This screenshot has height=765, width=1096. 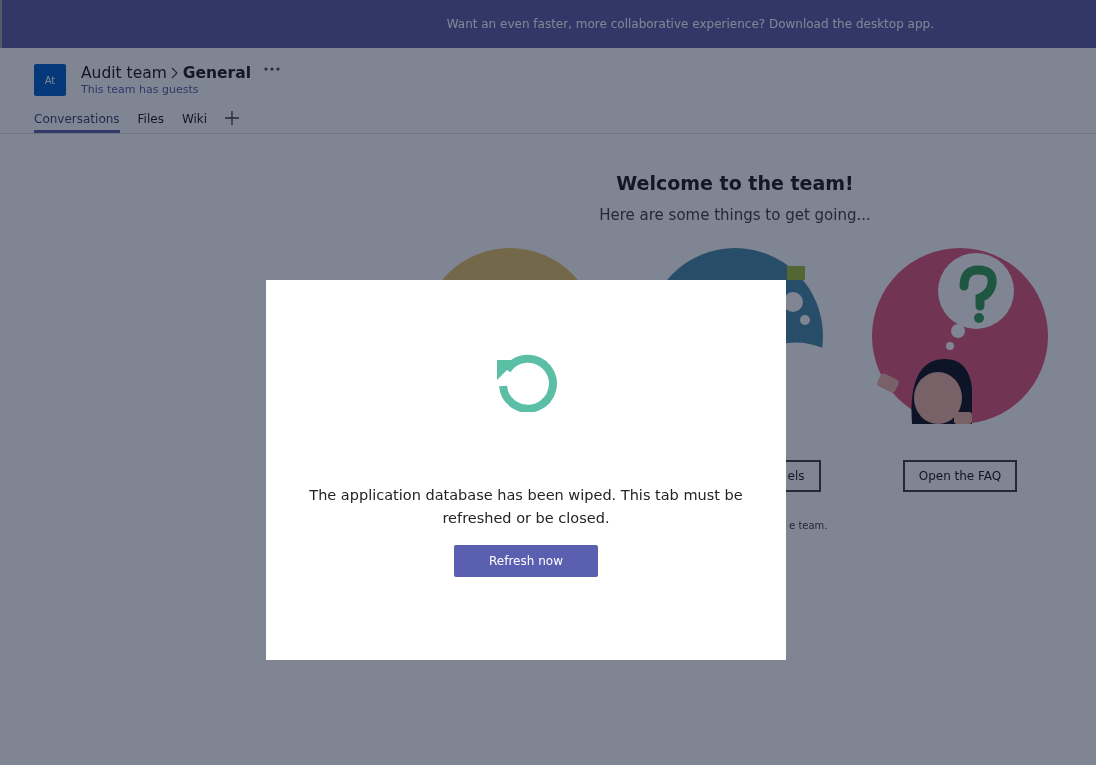 I want to click on refresh-button: Refresh now, so click(x=526, y=561).